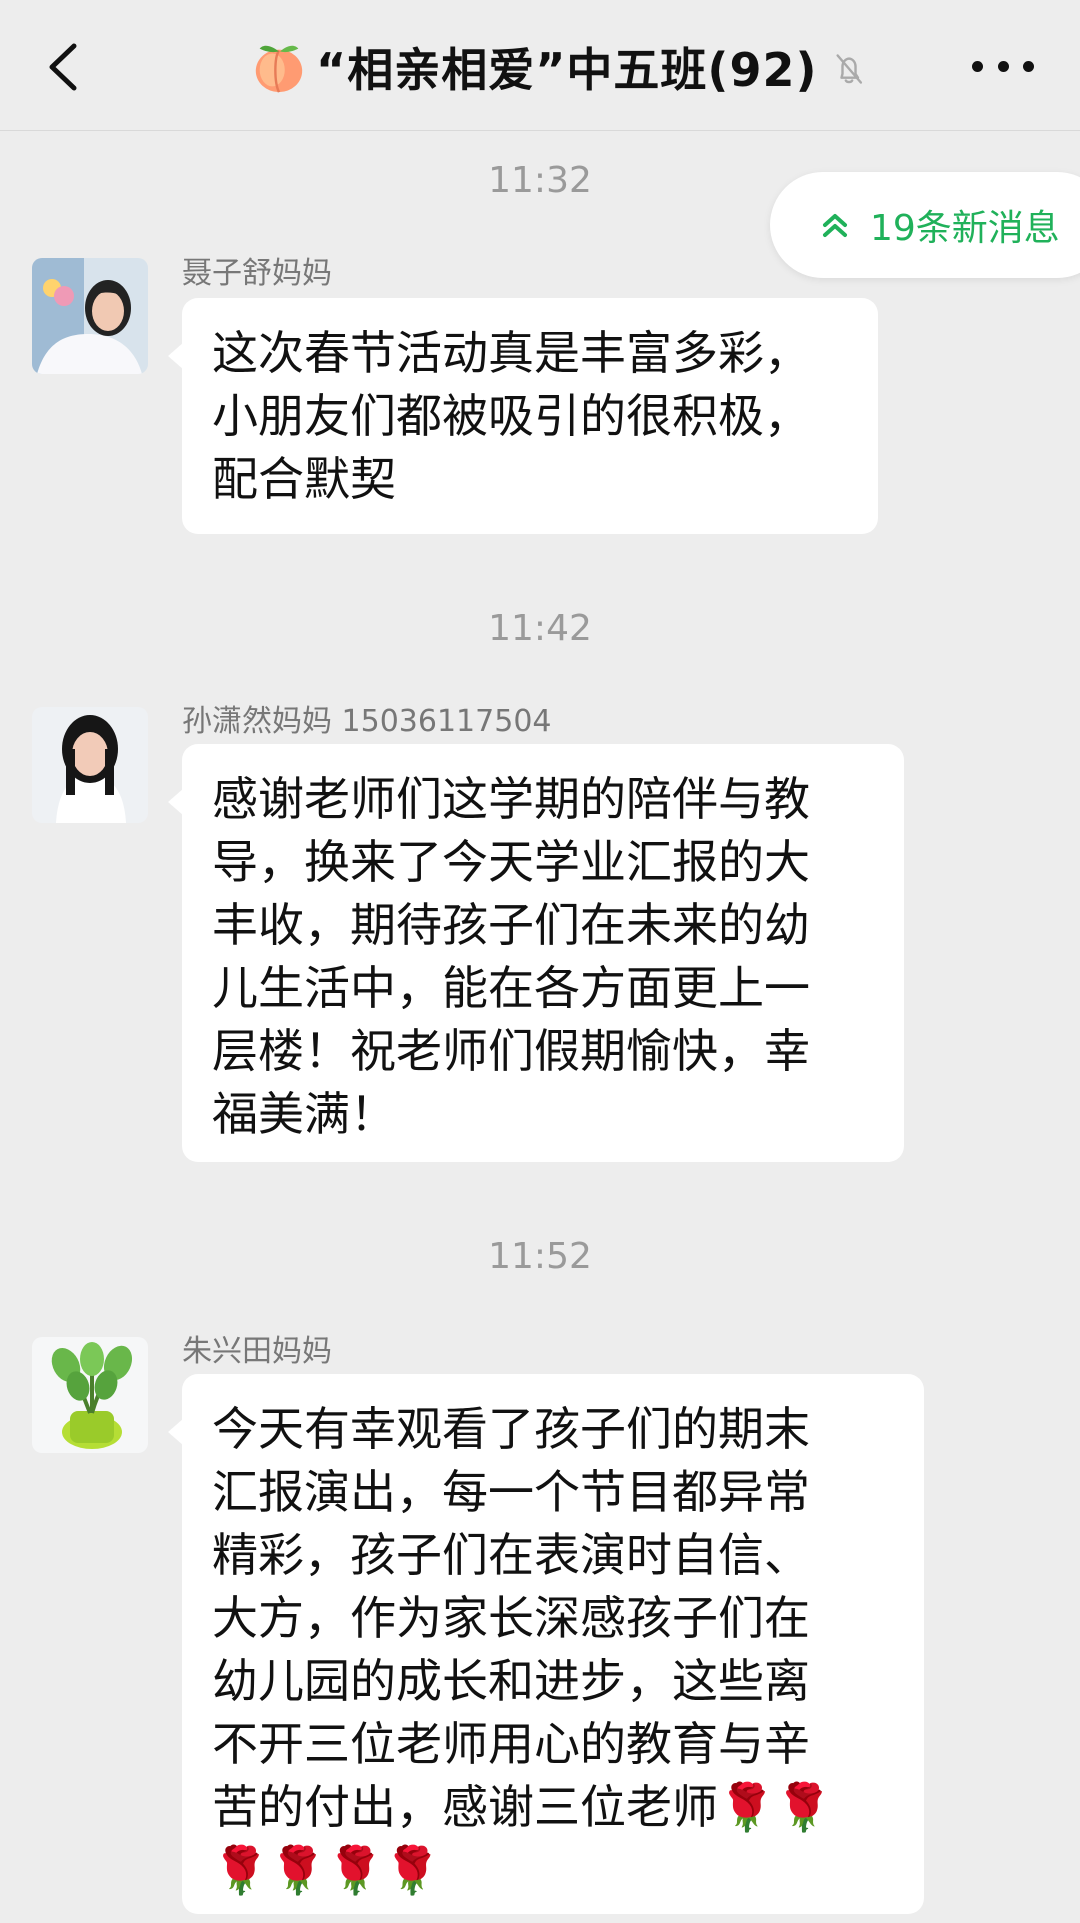 The image size is (1080, 1923). Describe the element at coordinates (257, 273) in the screenshot. I see `sender-name: 聂子舒妈妈` at that location.